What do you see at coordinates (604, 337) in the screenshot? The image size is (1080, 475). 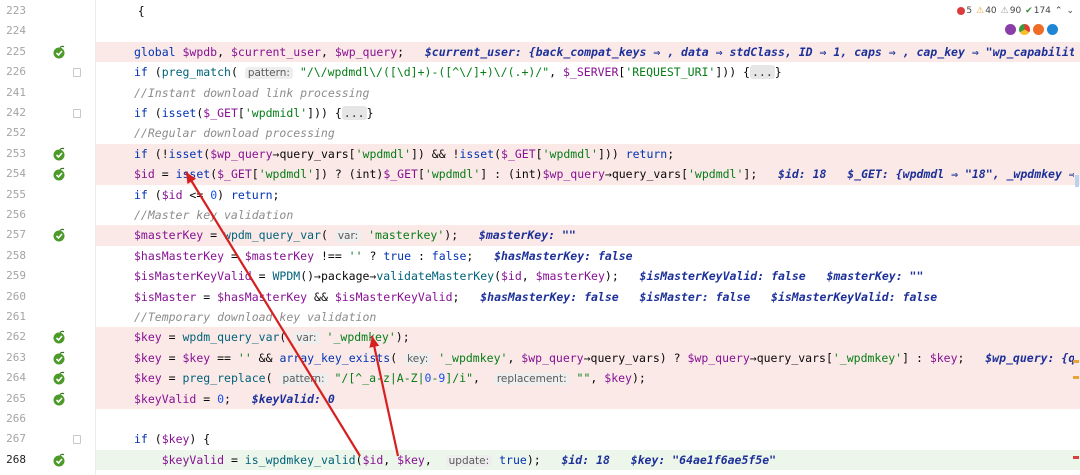 I see `code-text: $key = wpdm_query_var( var: '_wpdmkey');` at bounding box center [604, 337].